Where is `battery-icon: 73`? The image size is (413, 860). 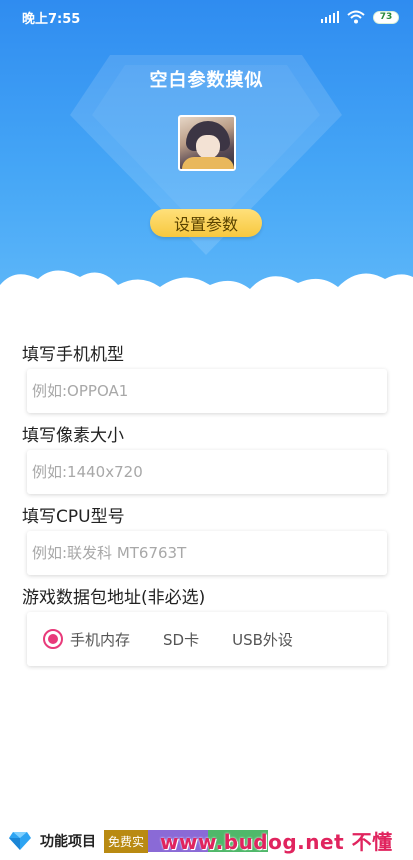 battery-icon: 73 is located at coordinates (386, 17).